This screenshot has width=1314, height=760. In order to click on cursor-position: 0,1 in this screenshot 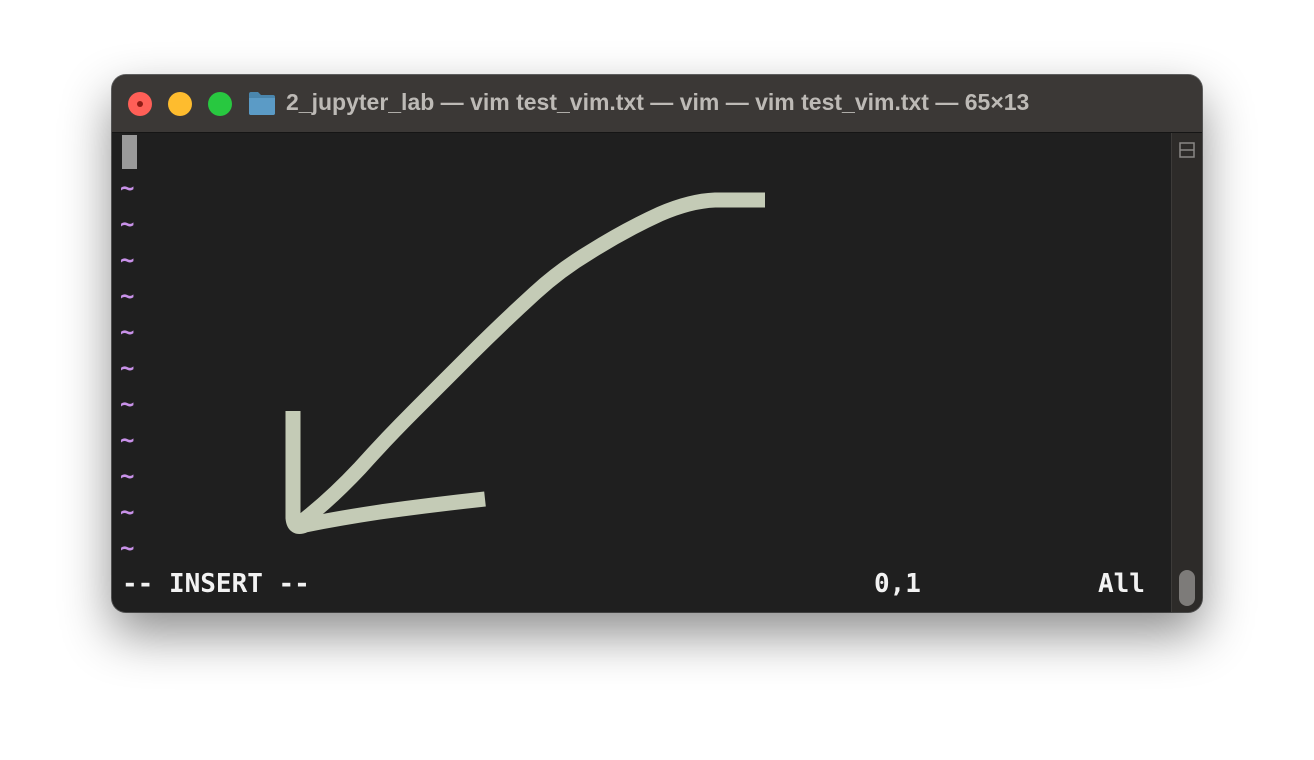, I will do `click(897, 584)`.